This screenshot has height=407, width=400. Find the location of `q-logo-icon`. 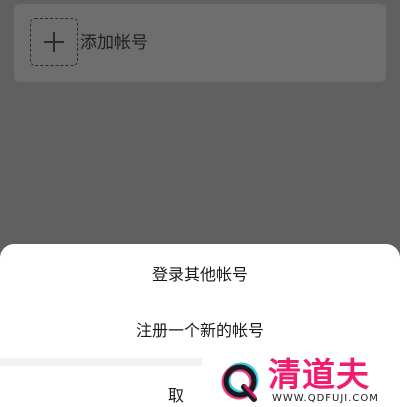

q-logo-icon is located at coordinates (240, 382).